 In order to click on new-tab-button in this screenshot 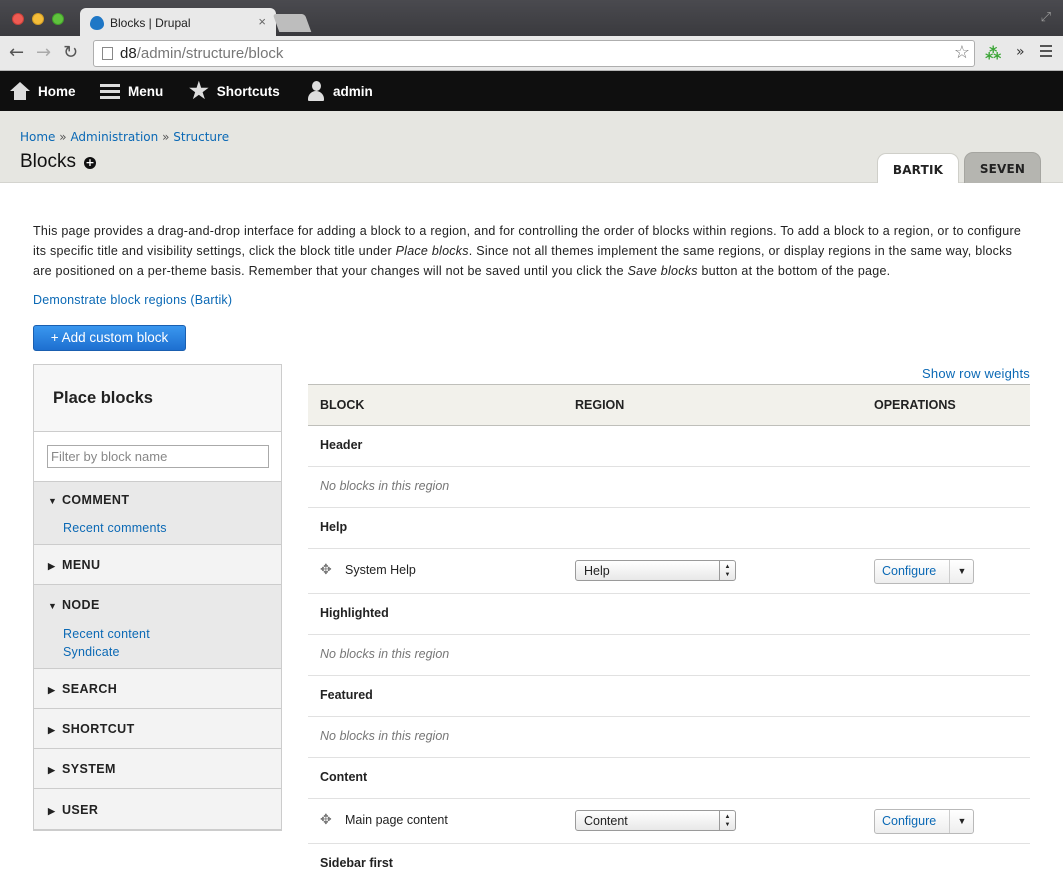, I will do `click(292, 23)`.